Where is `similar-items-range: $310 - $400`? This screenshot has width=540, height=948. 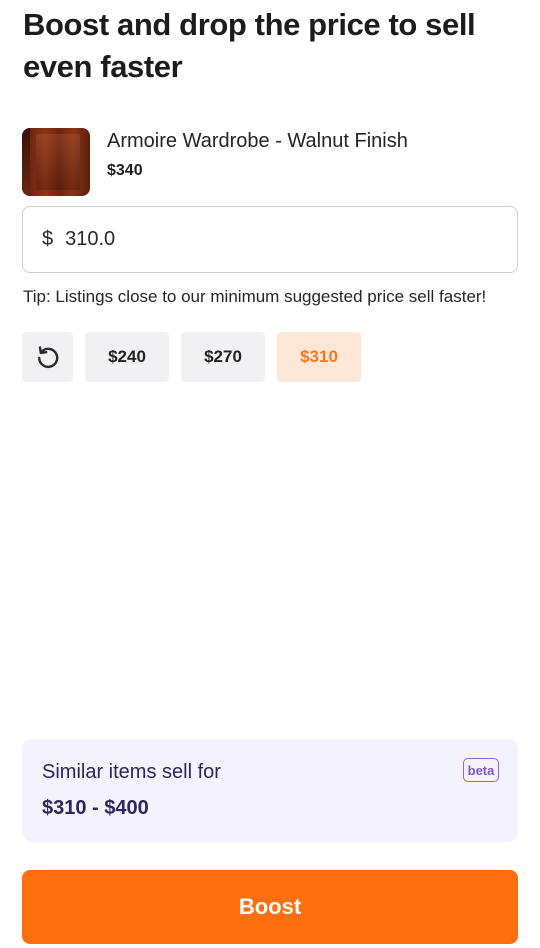
similar-items-range: $310 - $400 is located at coordinates (95, 808).